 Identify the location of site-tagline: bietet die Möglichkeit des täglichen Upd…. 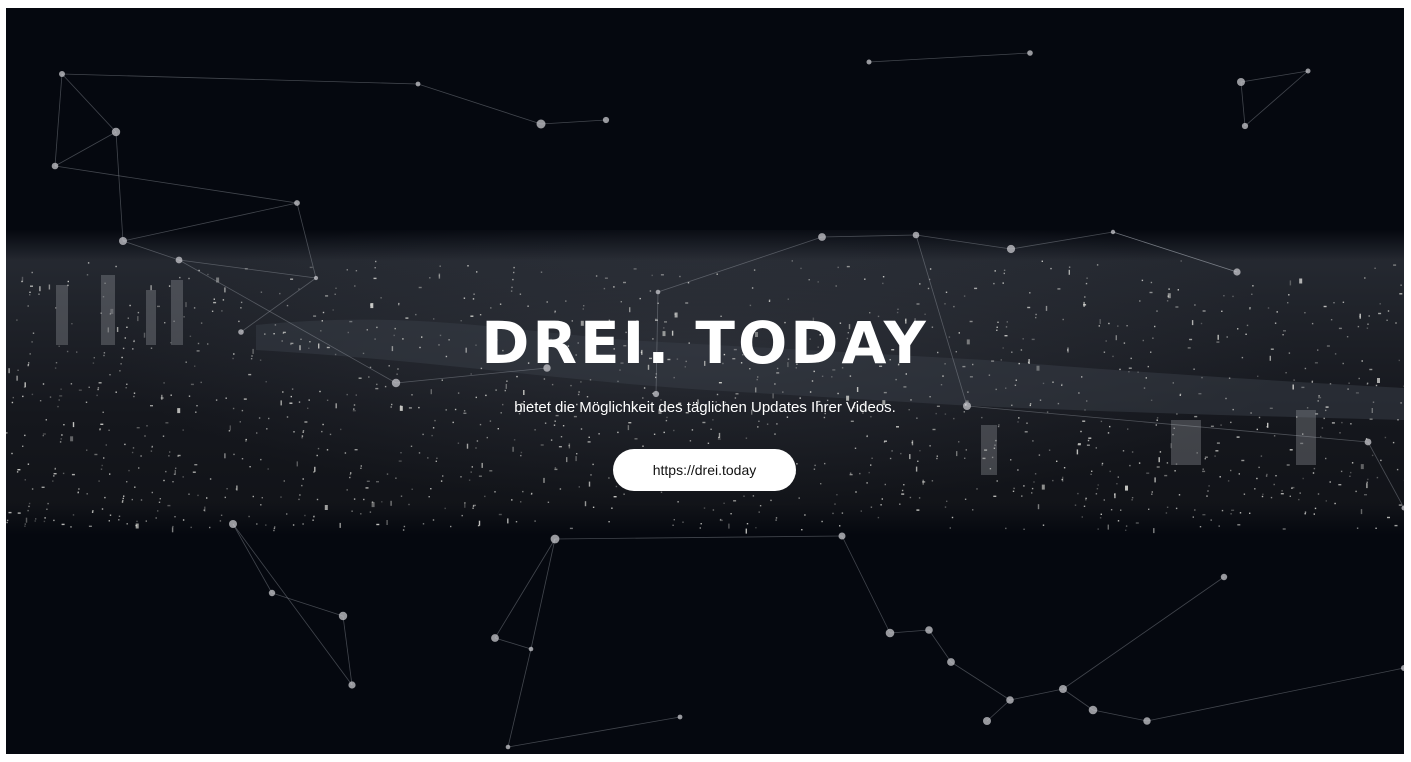
(705, 407).